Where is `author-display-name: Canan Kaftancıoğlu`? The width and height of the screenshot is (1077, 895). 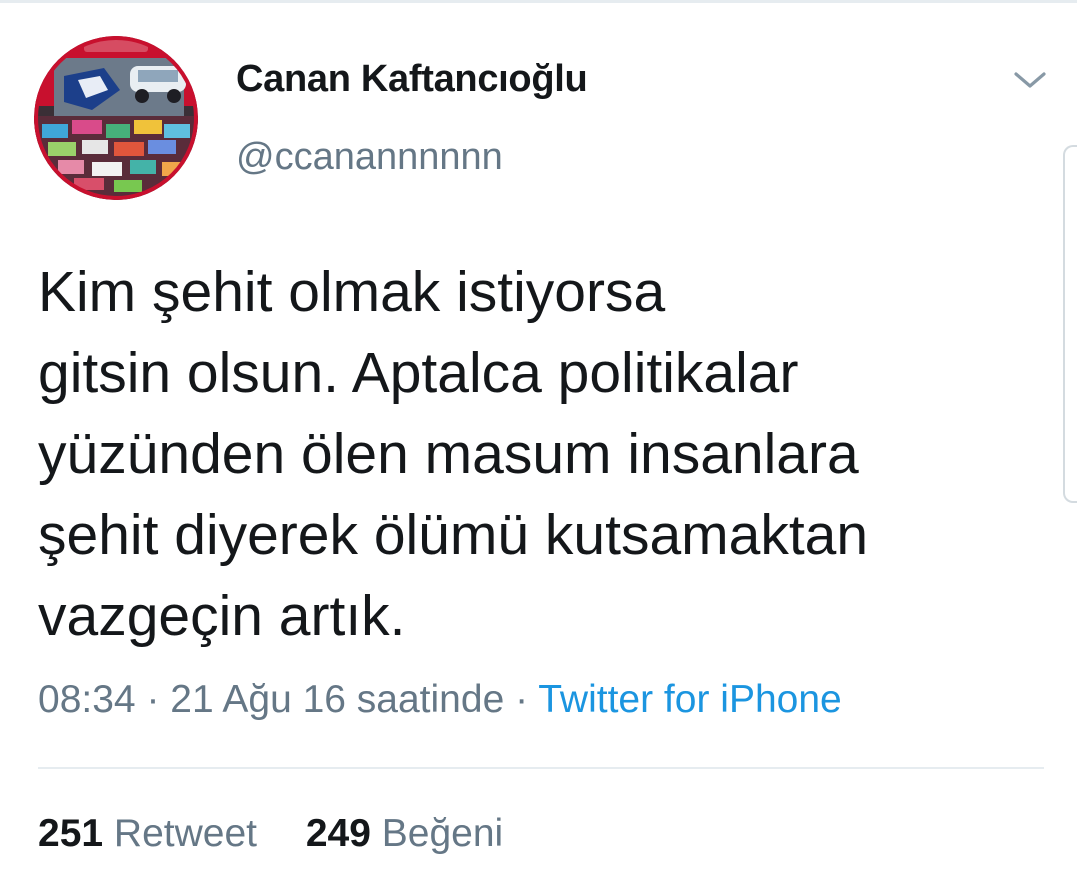 author-display-name: Canan Kaftancıoğlu is located at coordinates (412, 79).